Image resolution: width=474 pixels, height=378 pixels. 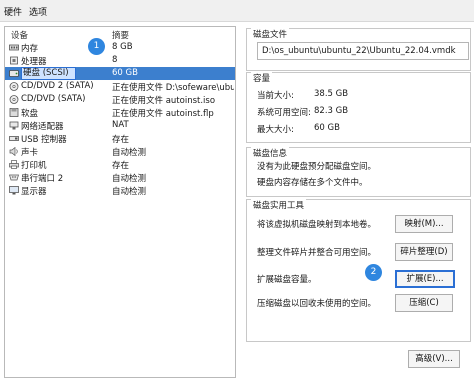 What do you see at coordinates (279, 205) in the screenshot?
I see `group-title: 磁盘实用工具` at bounding box center [279, 205].